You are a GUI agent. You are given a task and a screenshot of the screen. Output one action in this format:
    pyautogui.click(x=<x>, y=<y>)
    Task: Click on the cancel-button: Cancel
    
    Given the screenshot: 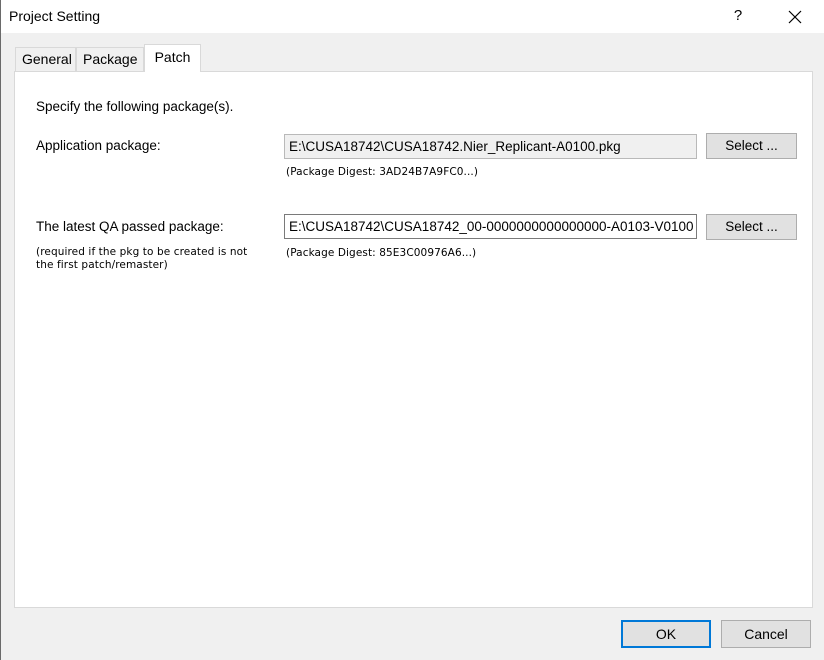 What is the action you would take?
    pyautogui.click(x=766, y=634)
    